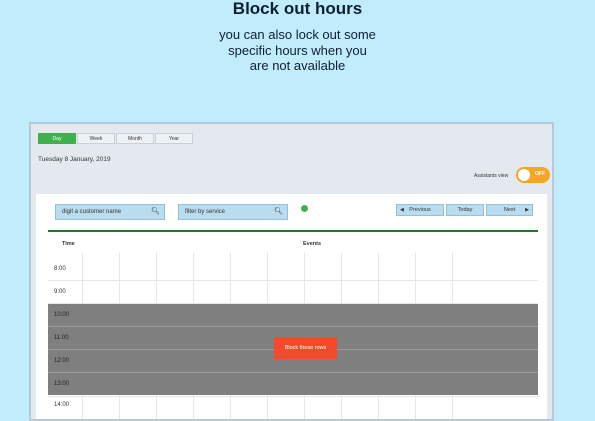  What do you see at coordinates (533, 175) in the screenshot?
I see `assistants-view-toggle: OFF` at bounding box center [533, 175].